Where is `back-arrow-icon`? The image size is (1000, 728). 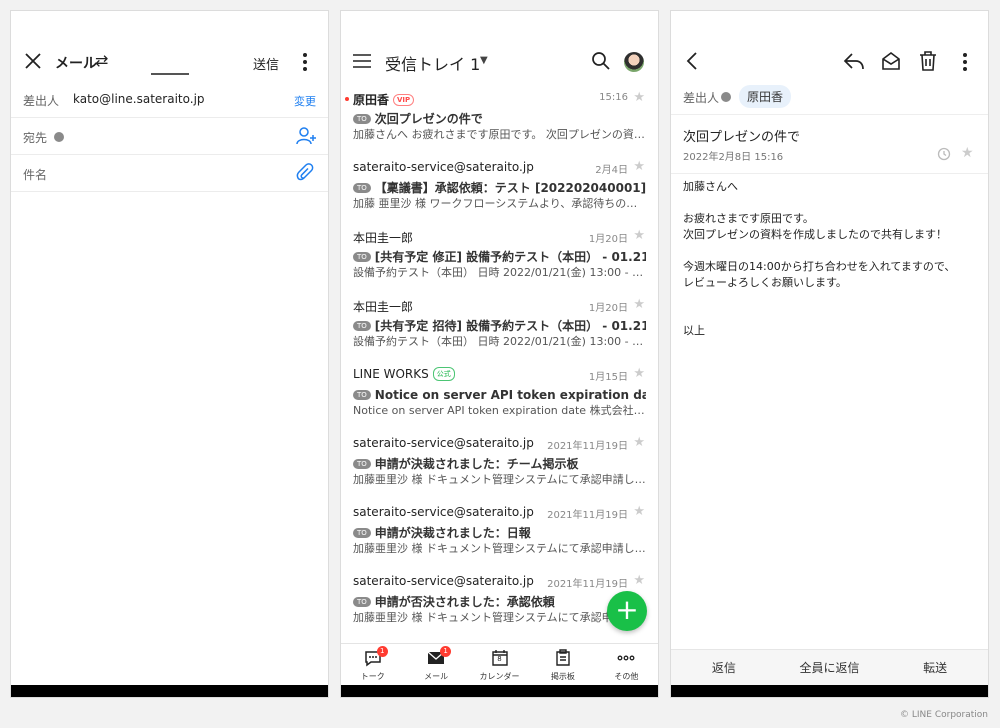 back-arrow-icon is located at coordinates (692, 61).